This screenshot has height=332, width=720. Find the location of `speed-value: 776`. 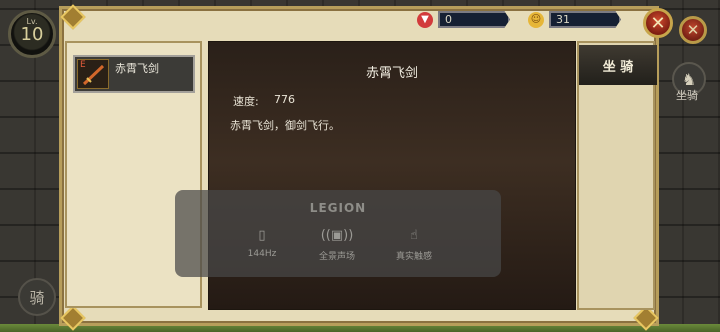

speed-value: 776 is located at coordinates (284, 99).